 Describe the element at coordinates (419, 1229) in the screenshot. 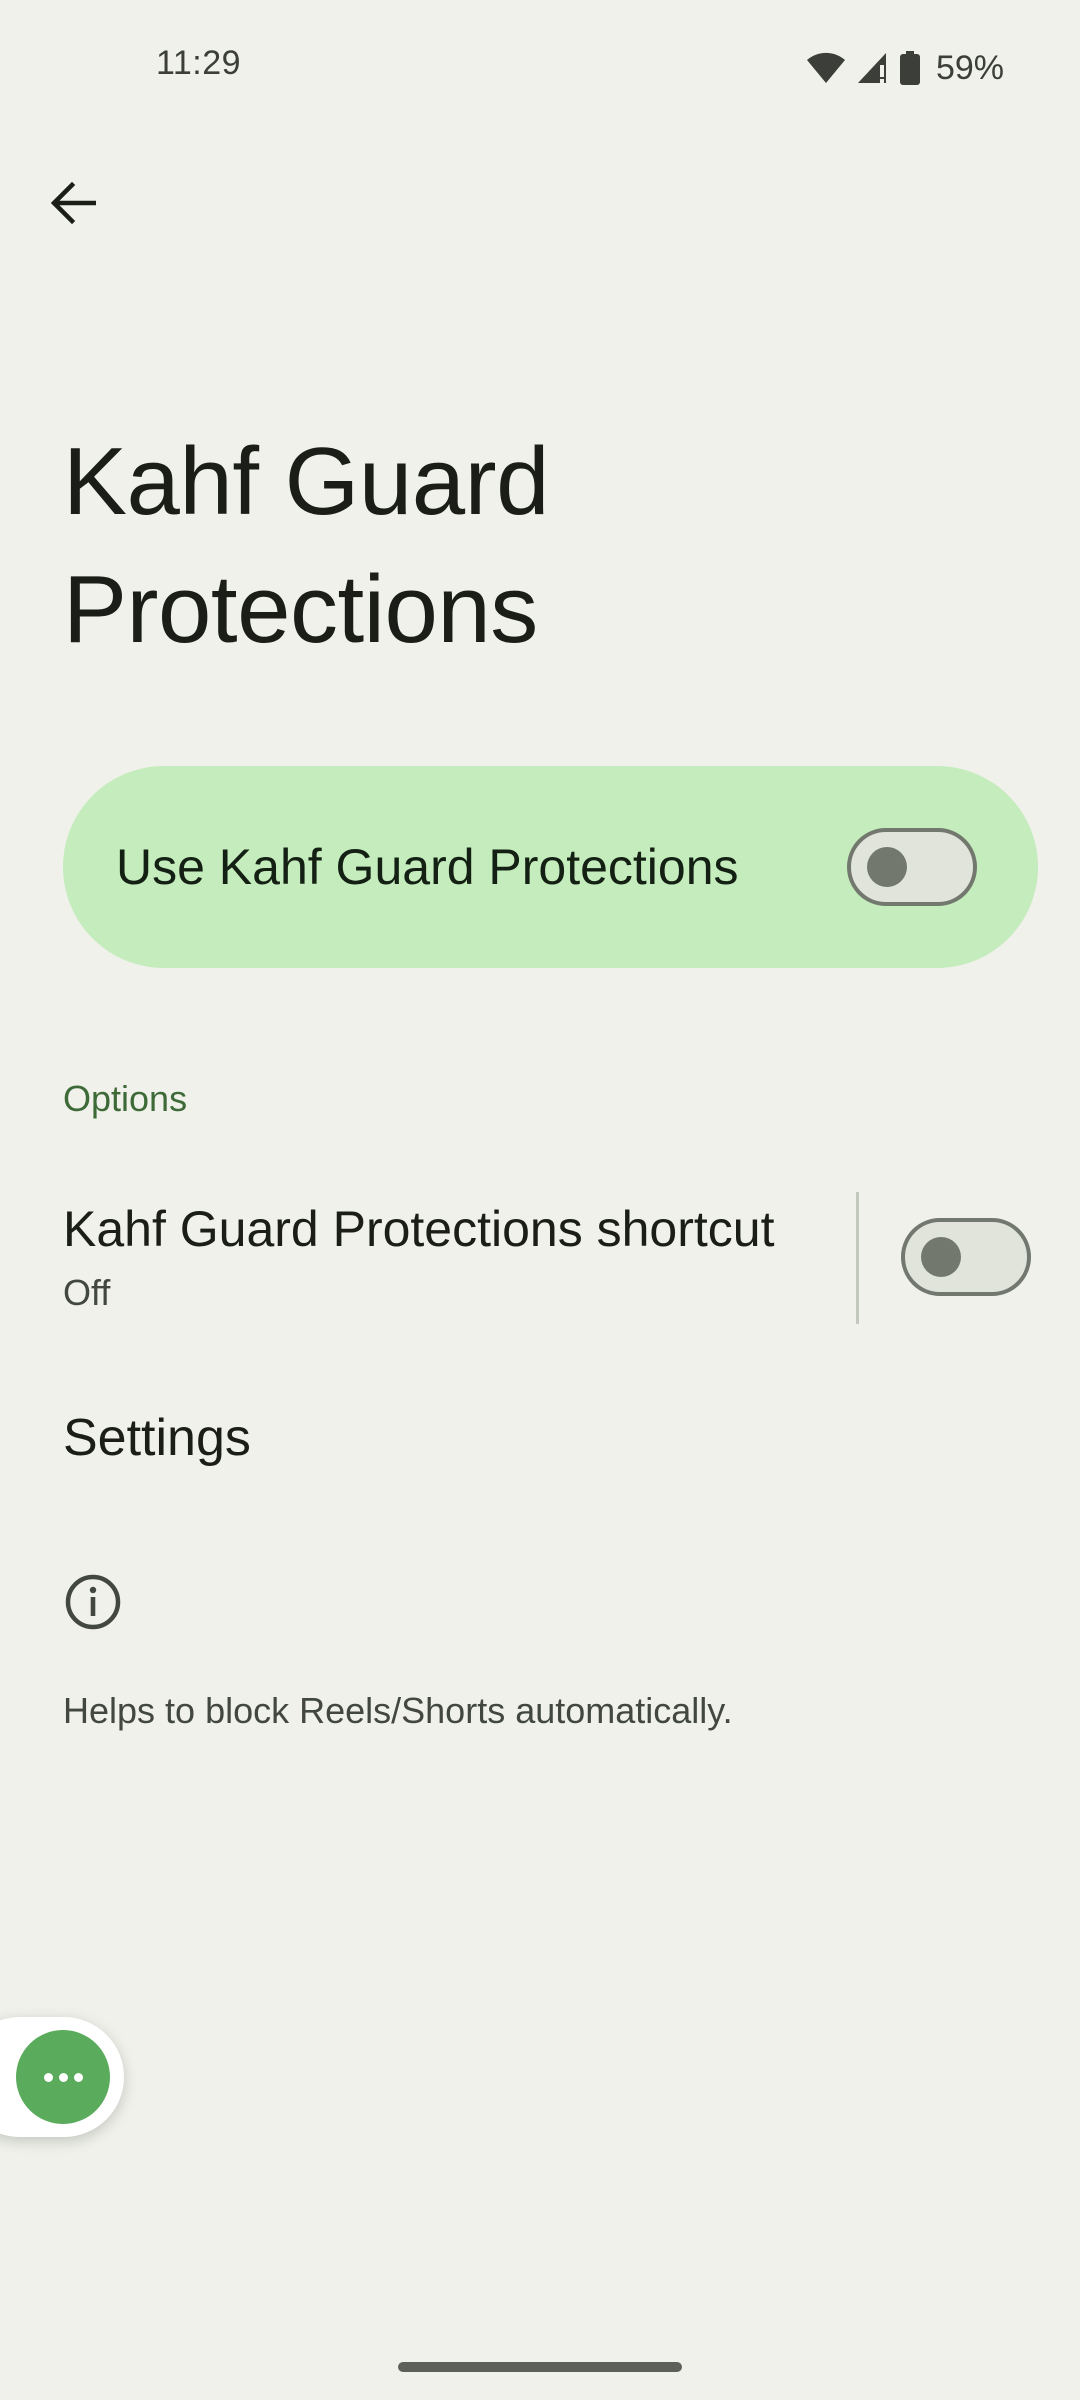

I see `shortcut-title: Kahf Guard Protections shortcut` at that location.